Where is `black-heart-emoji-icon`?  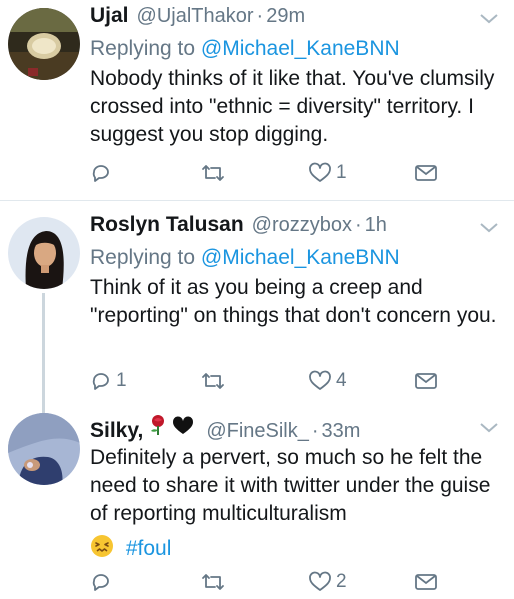 black-heart-emoji-icon is located at coordinates (183, 425).